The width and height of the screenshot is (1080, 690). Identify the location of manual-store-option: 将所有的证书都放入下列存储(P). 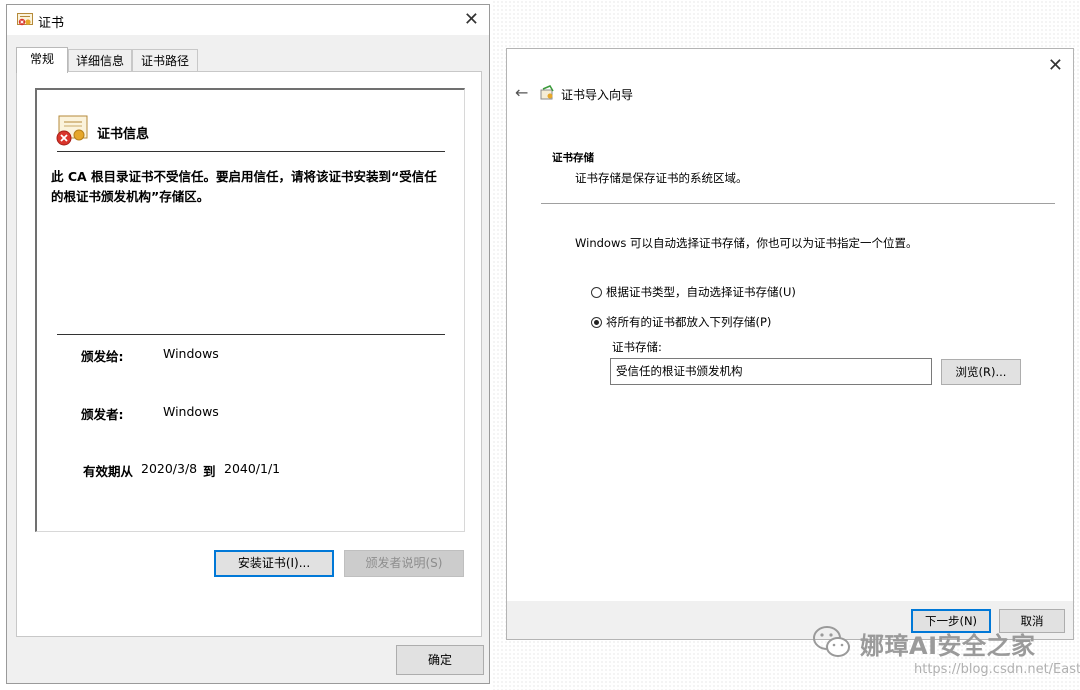
(681, 322).